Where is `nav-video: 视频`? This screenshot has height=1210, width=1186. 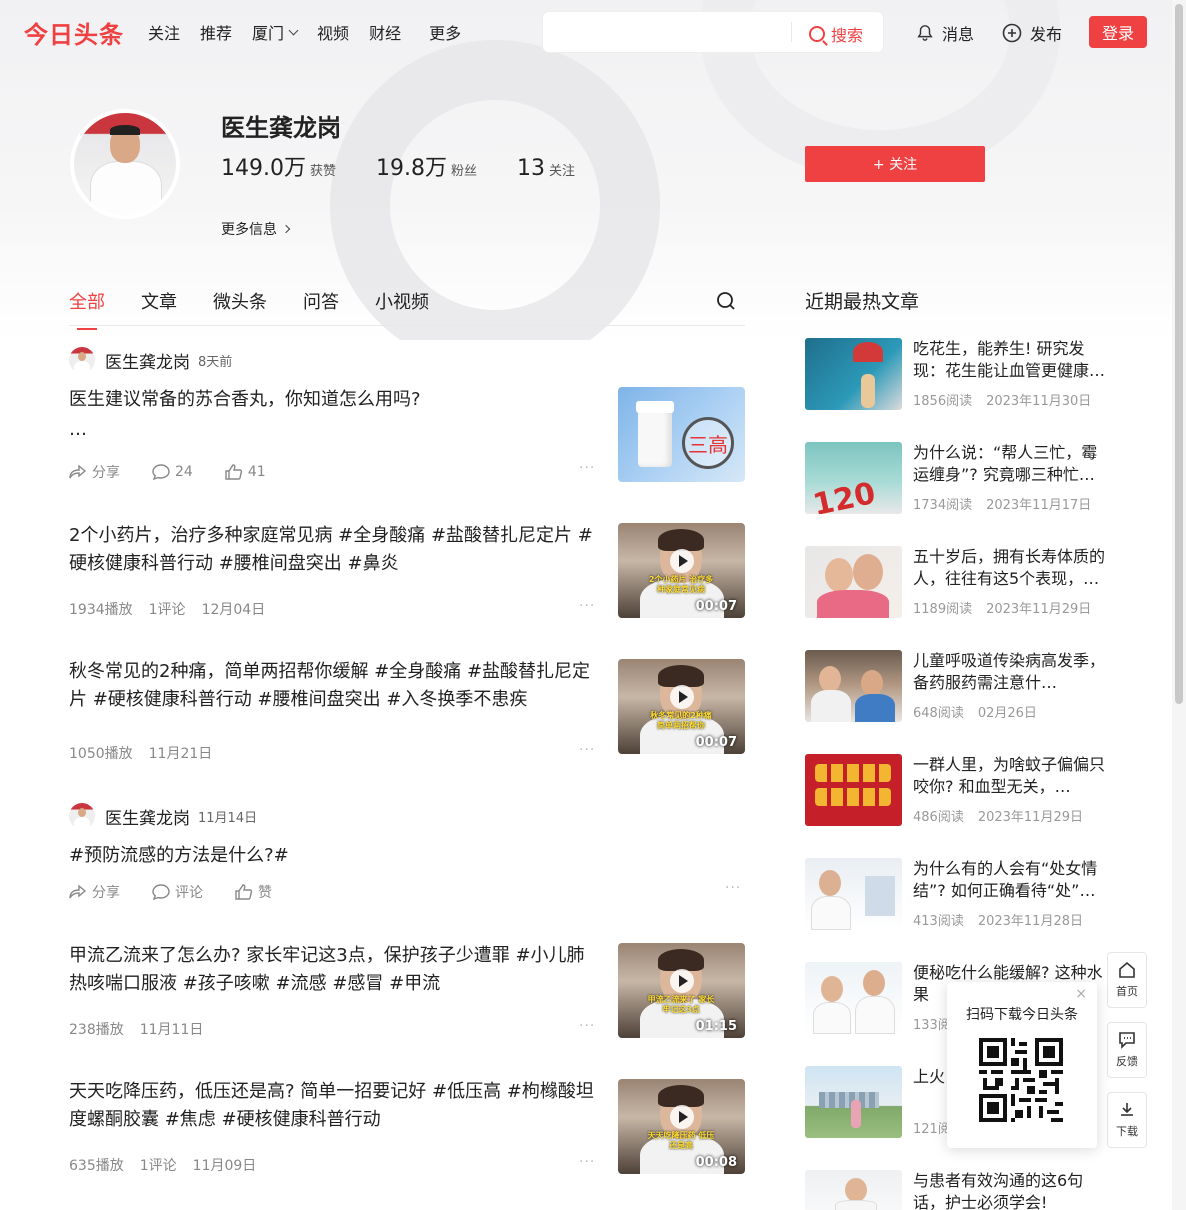
nav-video: 视频 is located at coordinates (333, 32).